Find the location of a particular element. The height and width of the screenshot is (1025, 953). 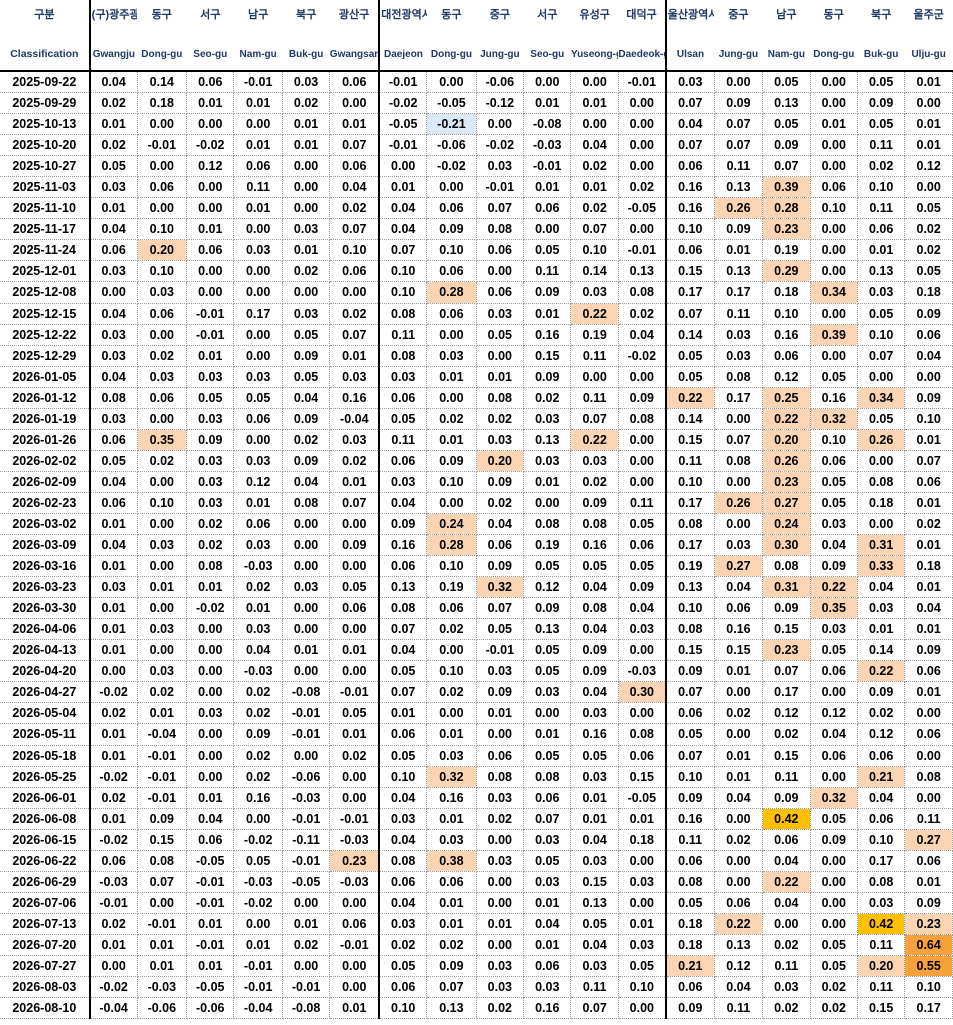

data-cell: 0.30 is located at coordinates (642, 692).